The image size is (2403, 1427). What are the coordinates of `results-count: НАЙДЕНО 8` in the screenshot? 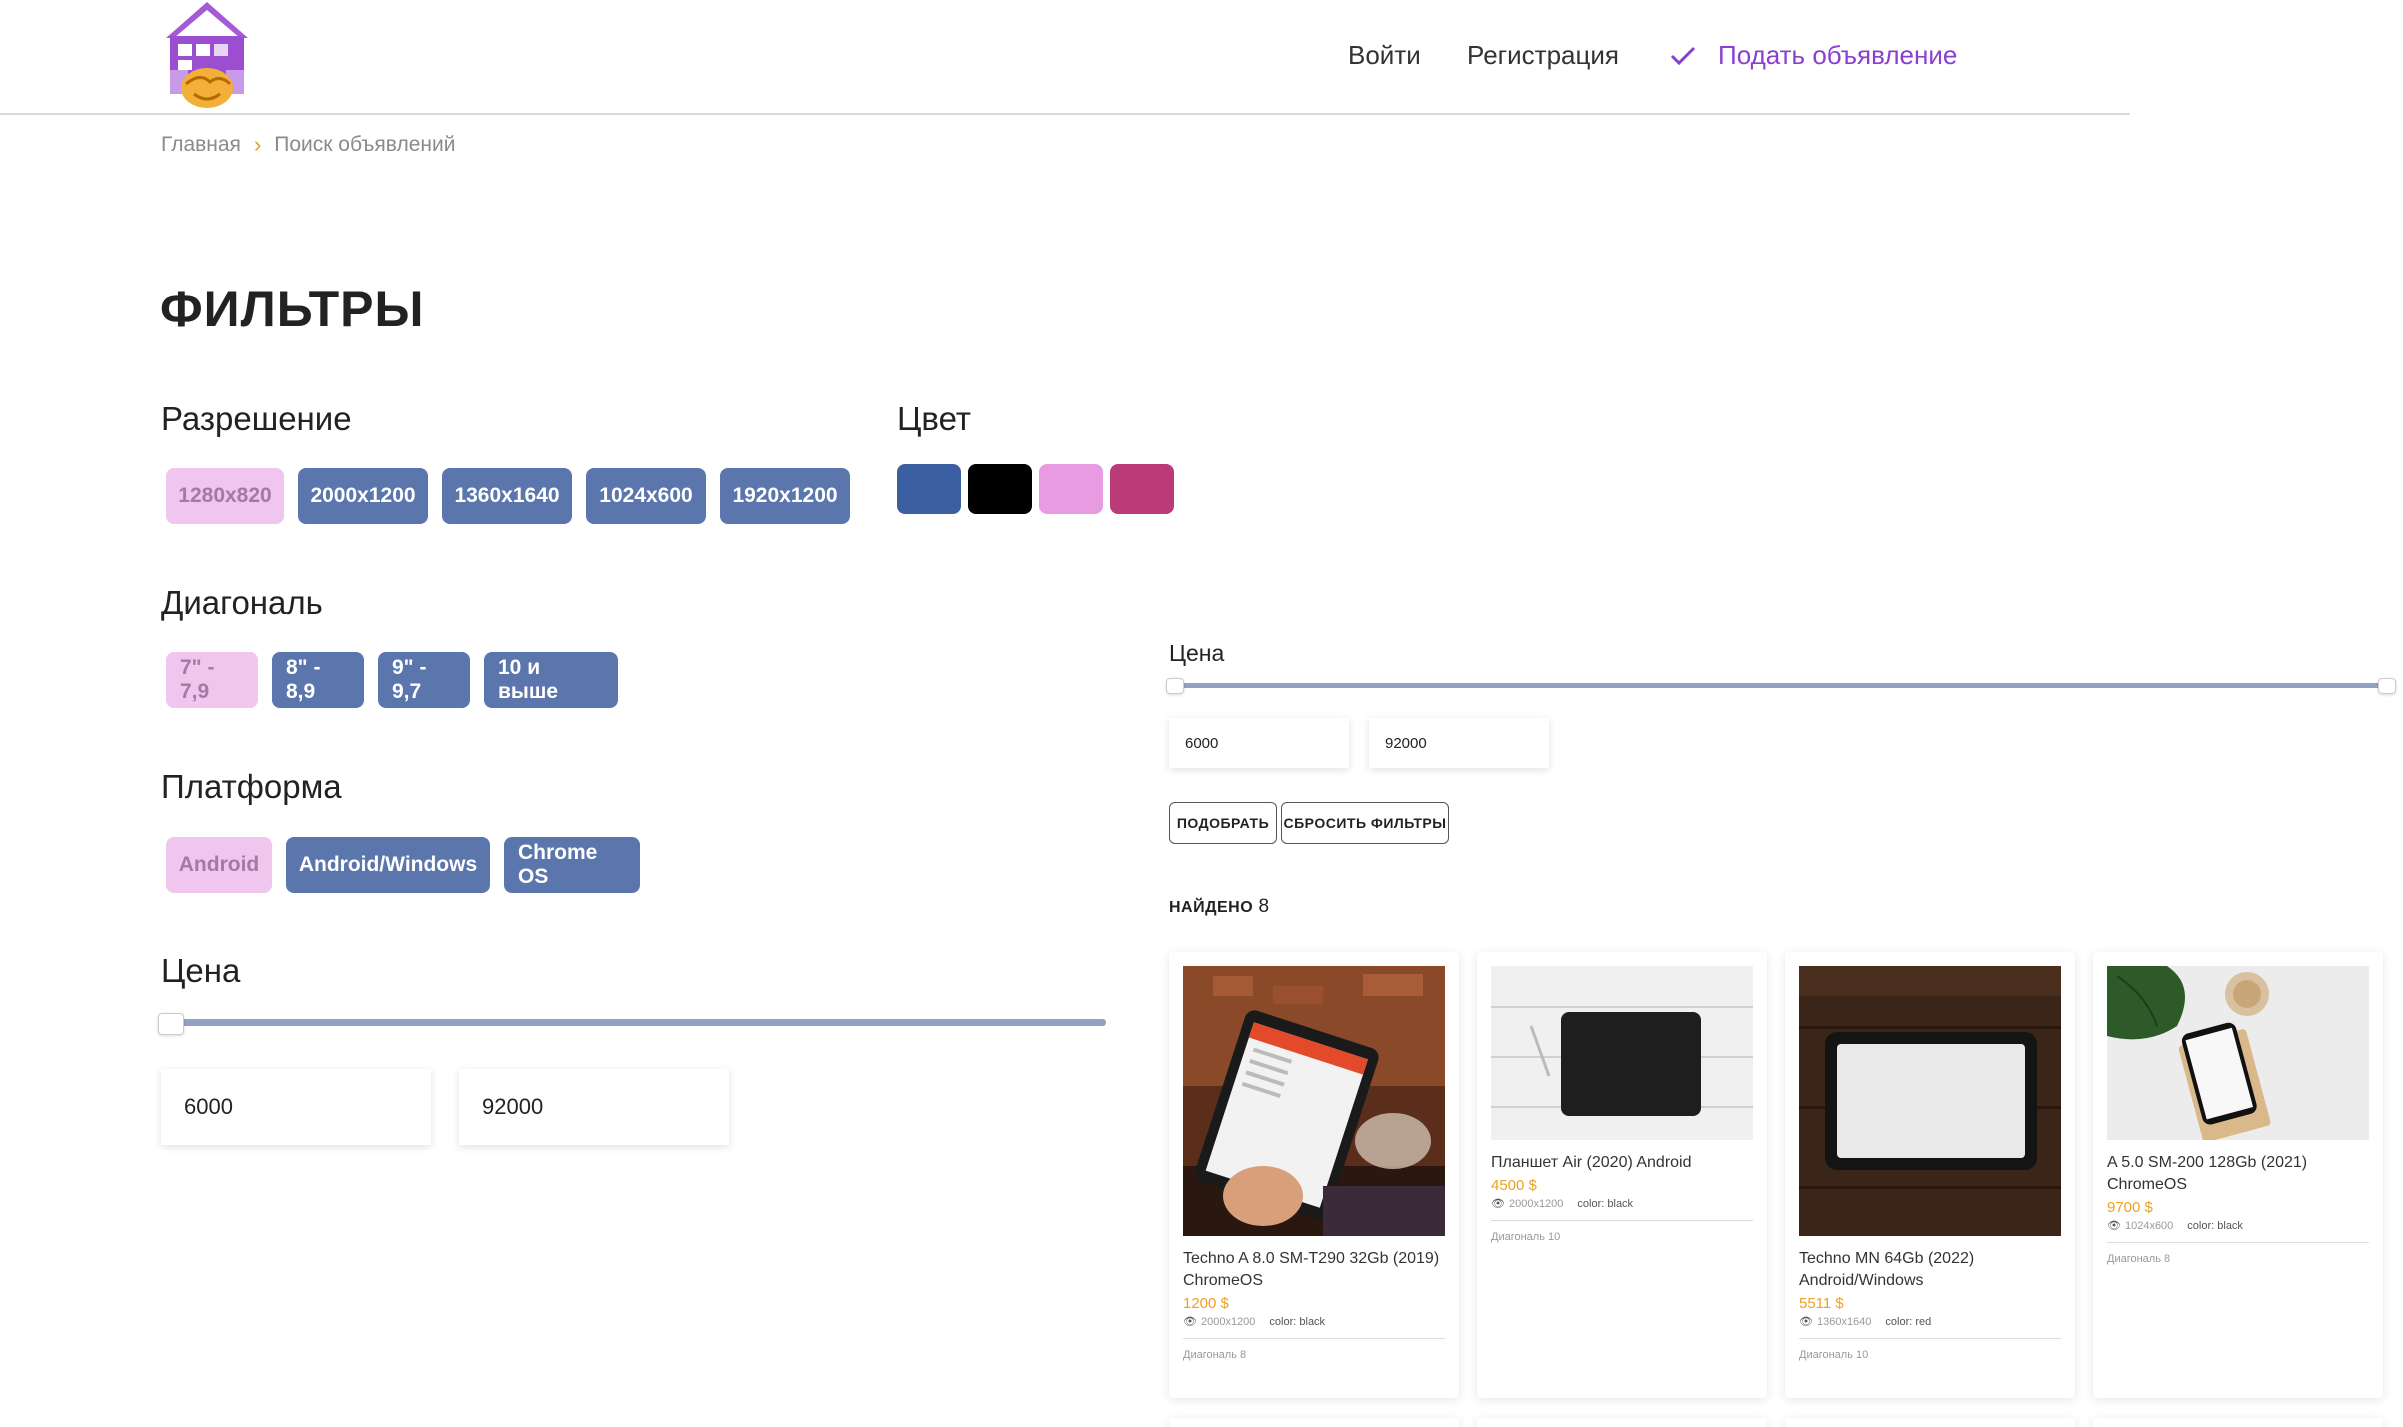 It's located at (1219, 907).